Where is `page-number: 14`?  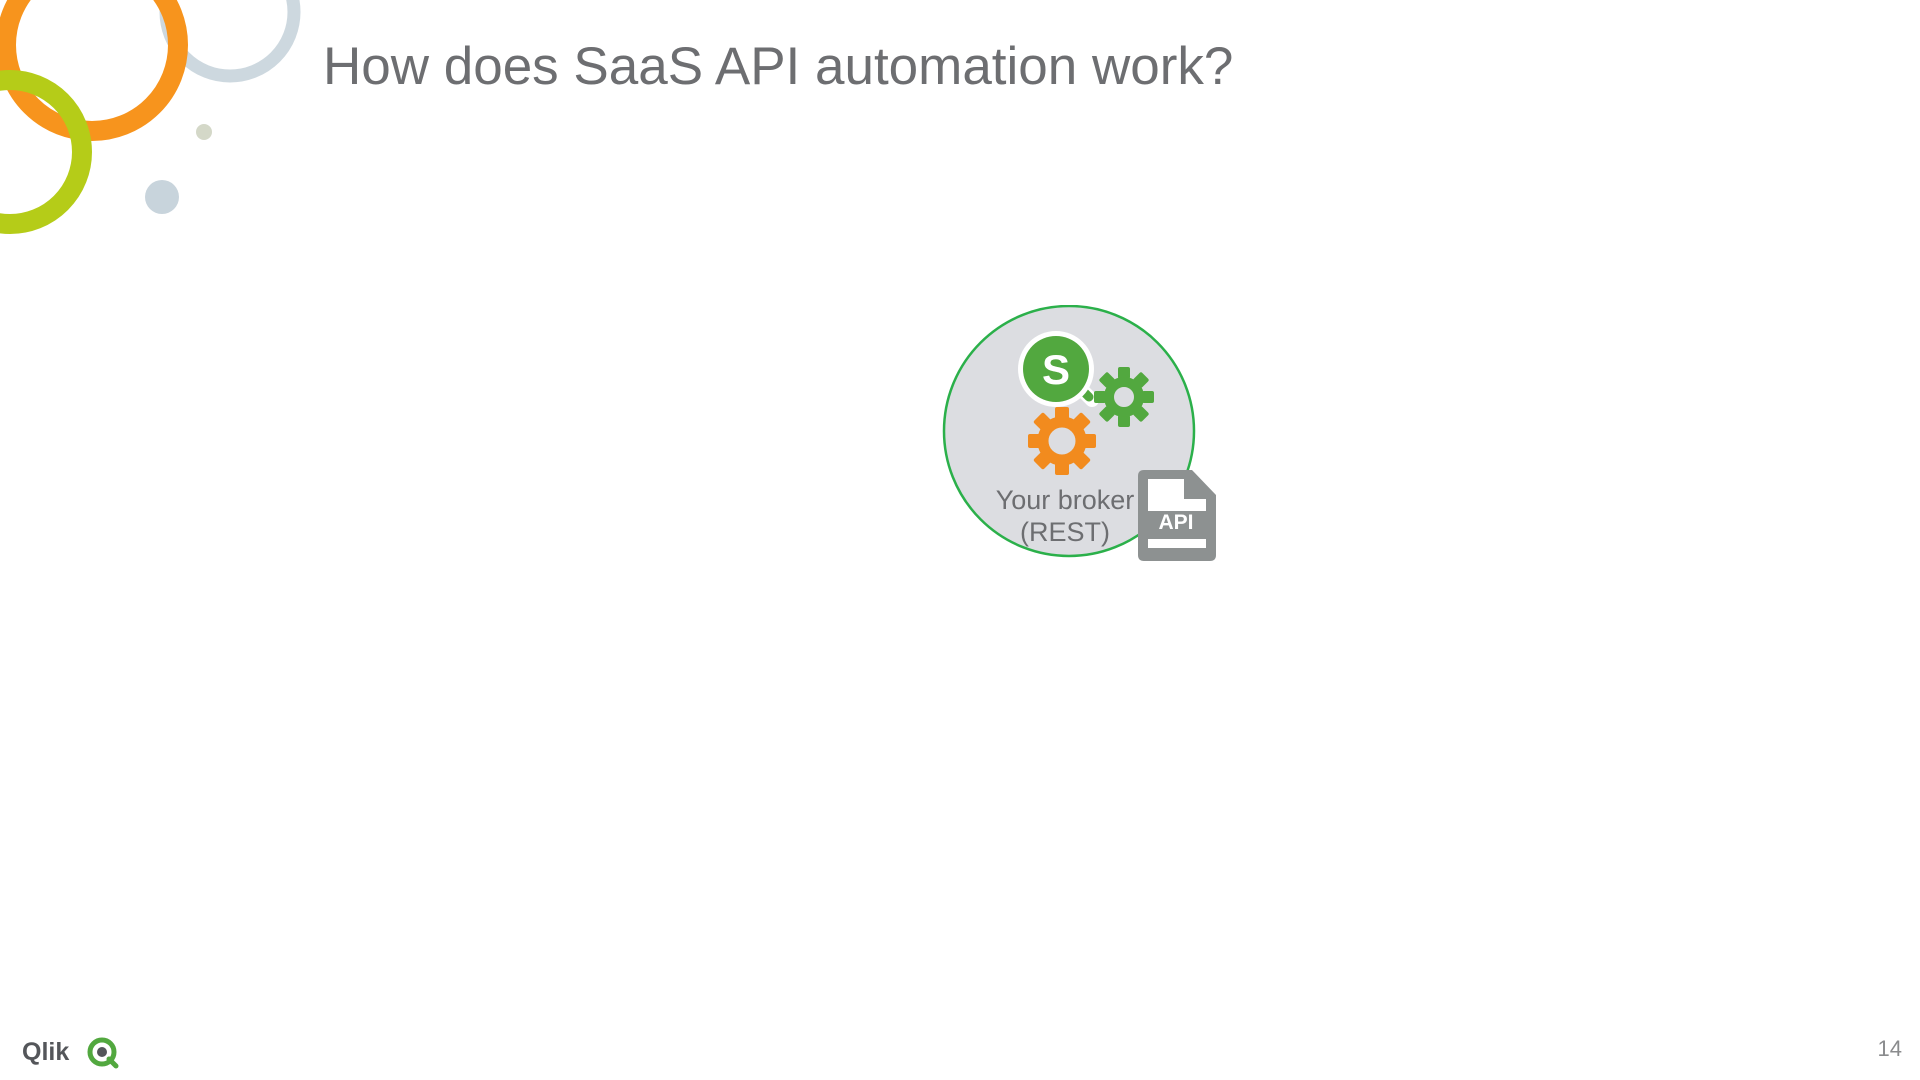 page-number: 14 is located at coordinates (1889, 1048).